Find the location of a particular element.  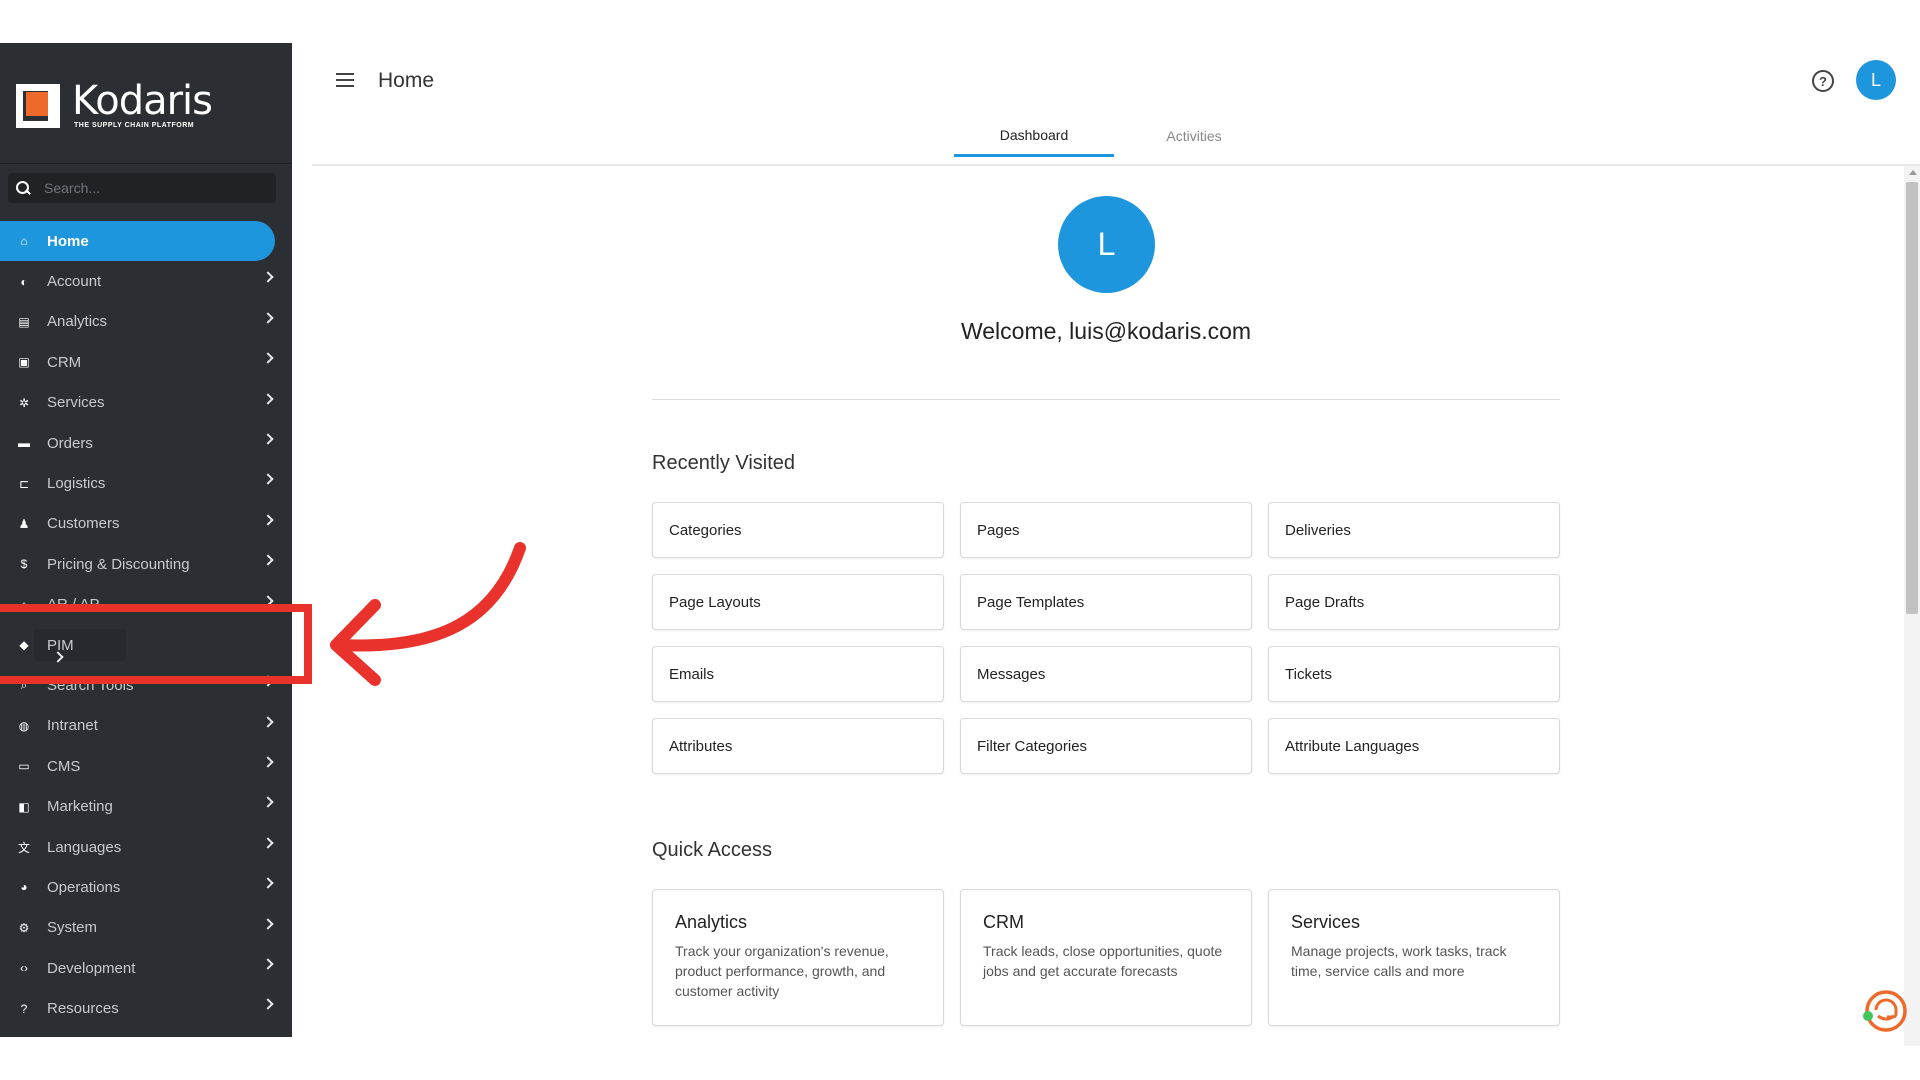

quick-access-card-title: CRM is located at coordinates (1003, 922).